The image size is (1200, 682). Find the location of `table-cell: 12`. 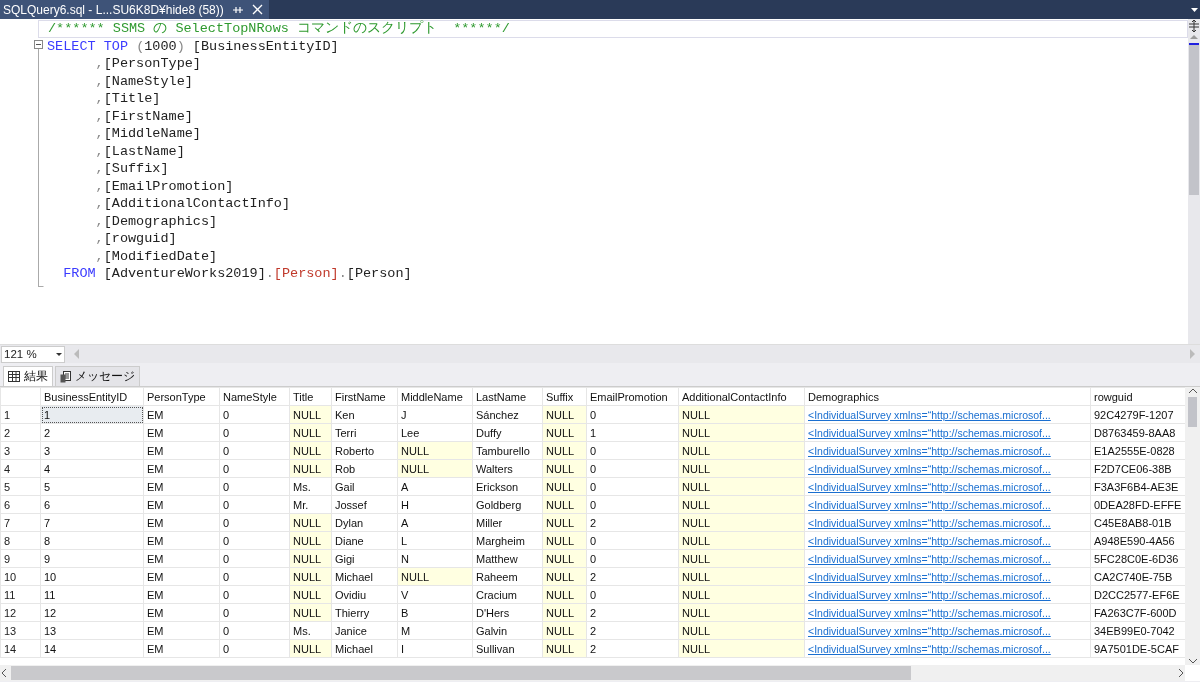

table-cell: 12 is located at coordinates (92, 612).